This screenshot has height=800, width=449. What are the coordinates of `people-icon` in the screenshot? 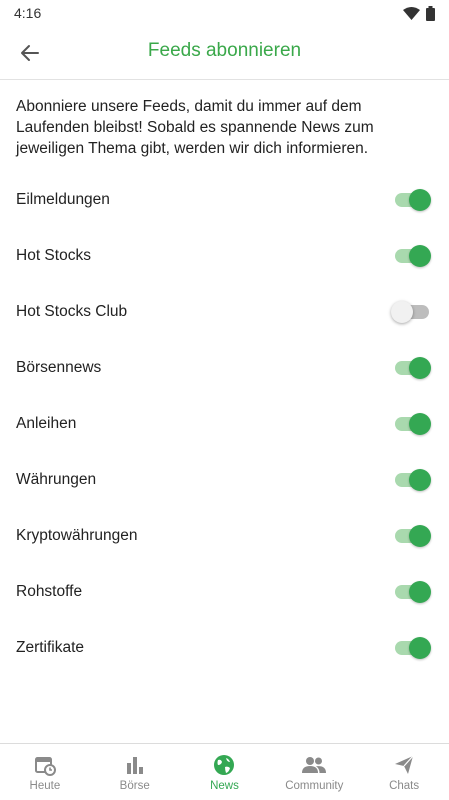 It's located at (314, 765).